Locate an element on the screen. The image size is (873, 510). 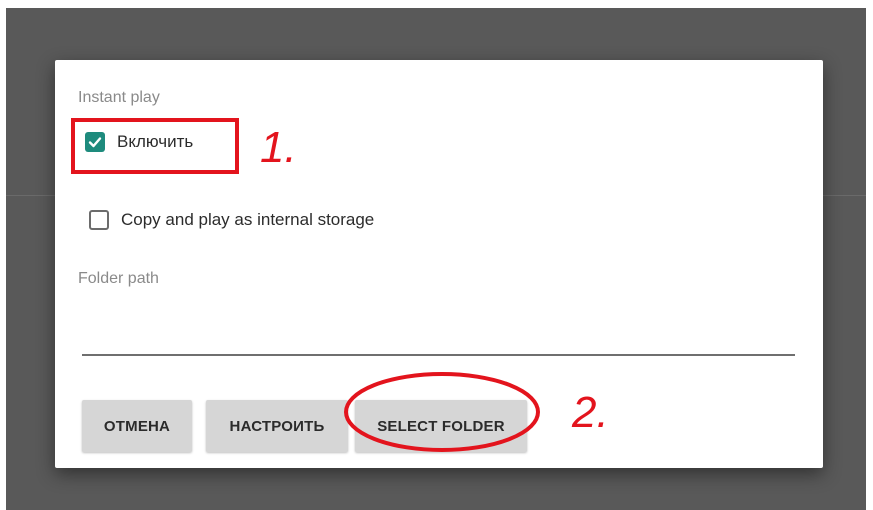
copy-internal-checkbox: Copy and play as internal storage is located at coordinates (231, 220).